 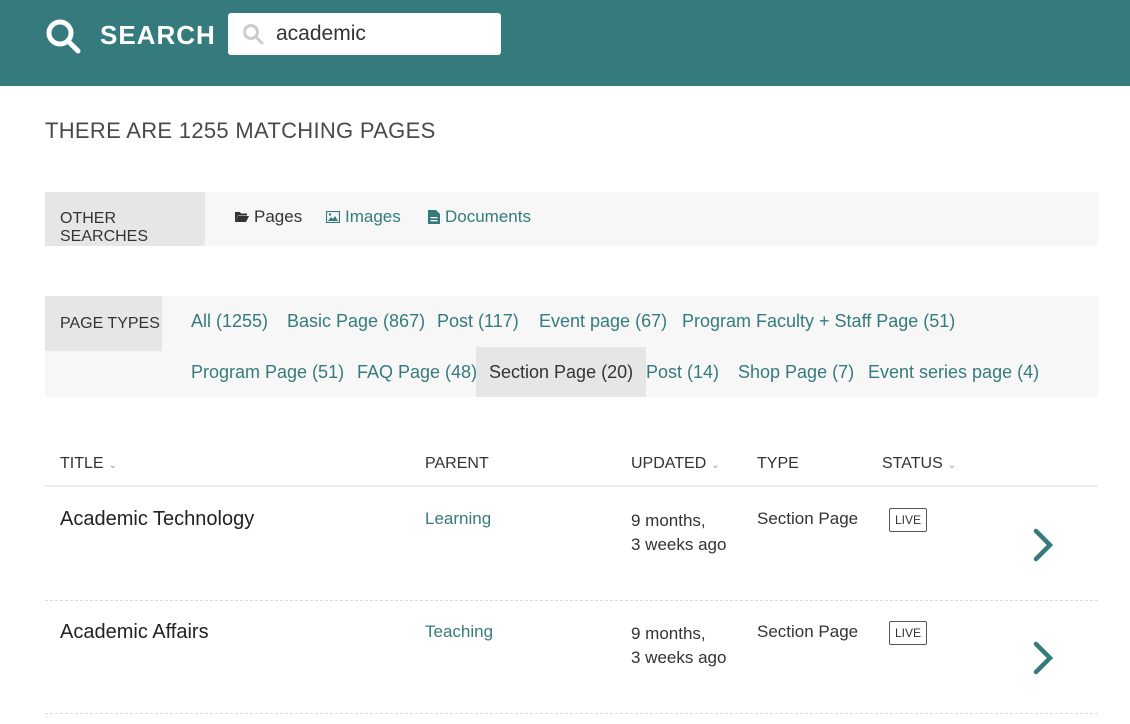 What do you see at coordinates (157, 519) in the screenshot?
I see `row-title: Academic Technology` at bounding box center [157, 519].